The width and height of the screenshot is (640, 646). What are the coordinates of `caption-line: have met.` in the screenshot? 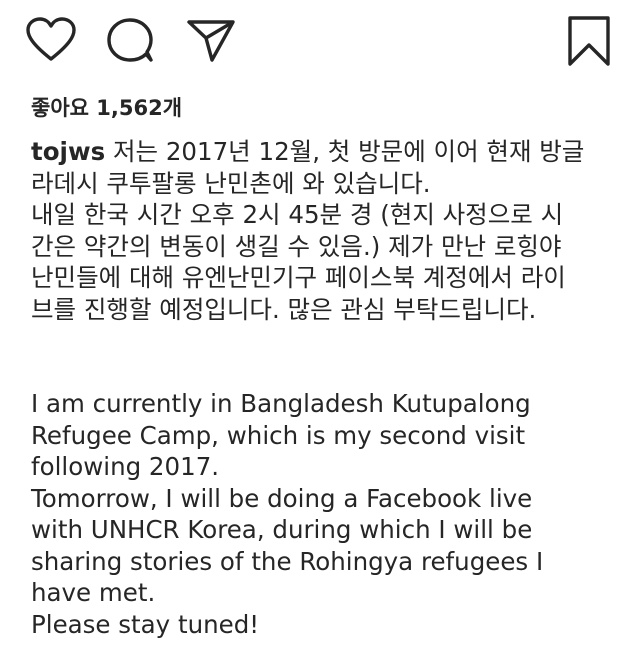 It's located at (93, 592).